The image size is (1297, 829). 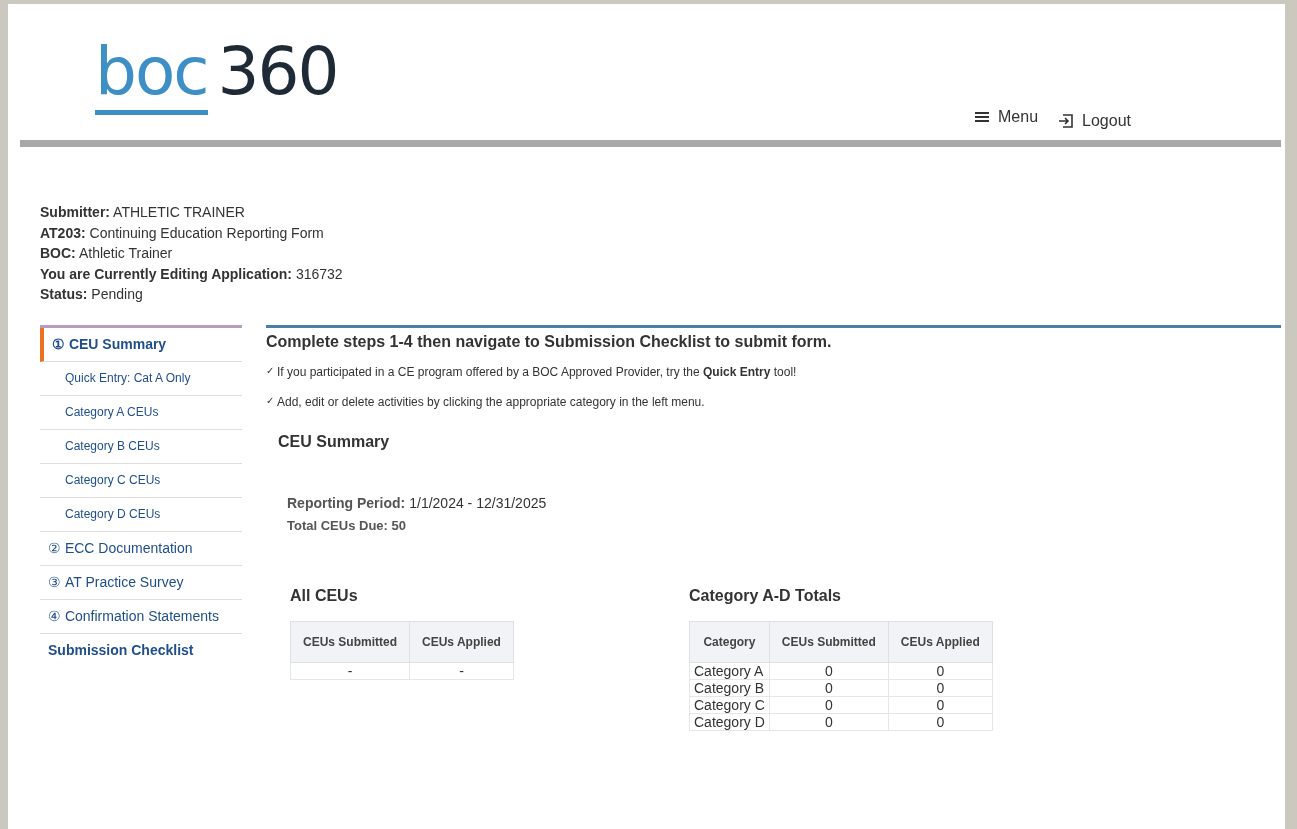 What do you see at coordinates (141, 650) in the screenshot?
I see `sidebar-item: Submission Checklist` at bounding box center [141, 650].